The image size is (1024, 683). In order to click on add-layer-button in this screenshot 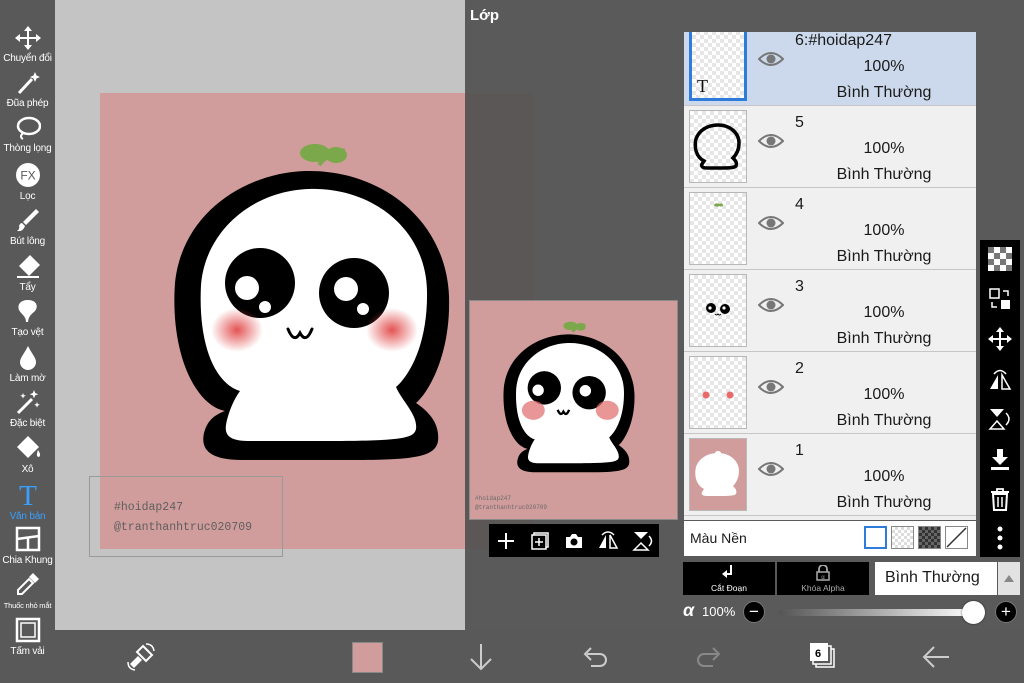, I will do `click(506, 541)`.